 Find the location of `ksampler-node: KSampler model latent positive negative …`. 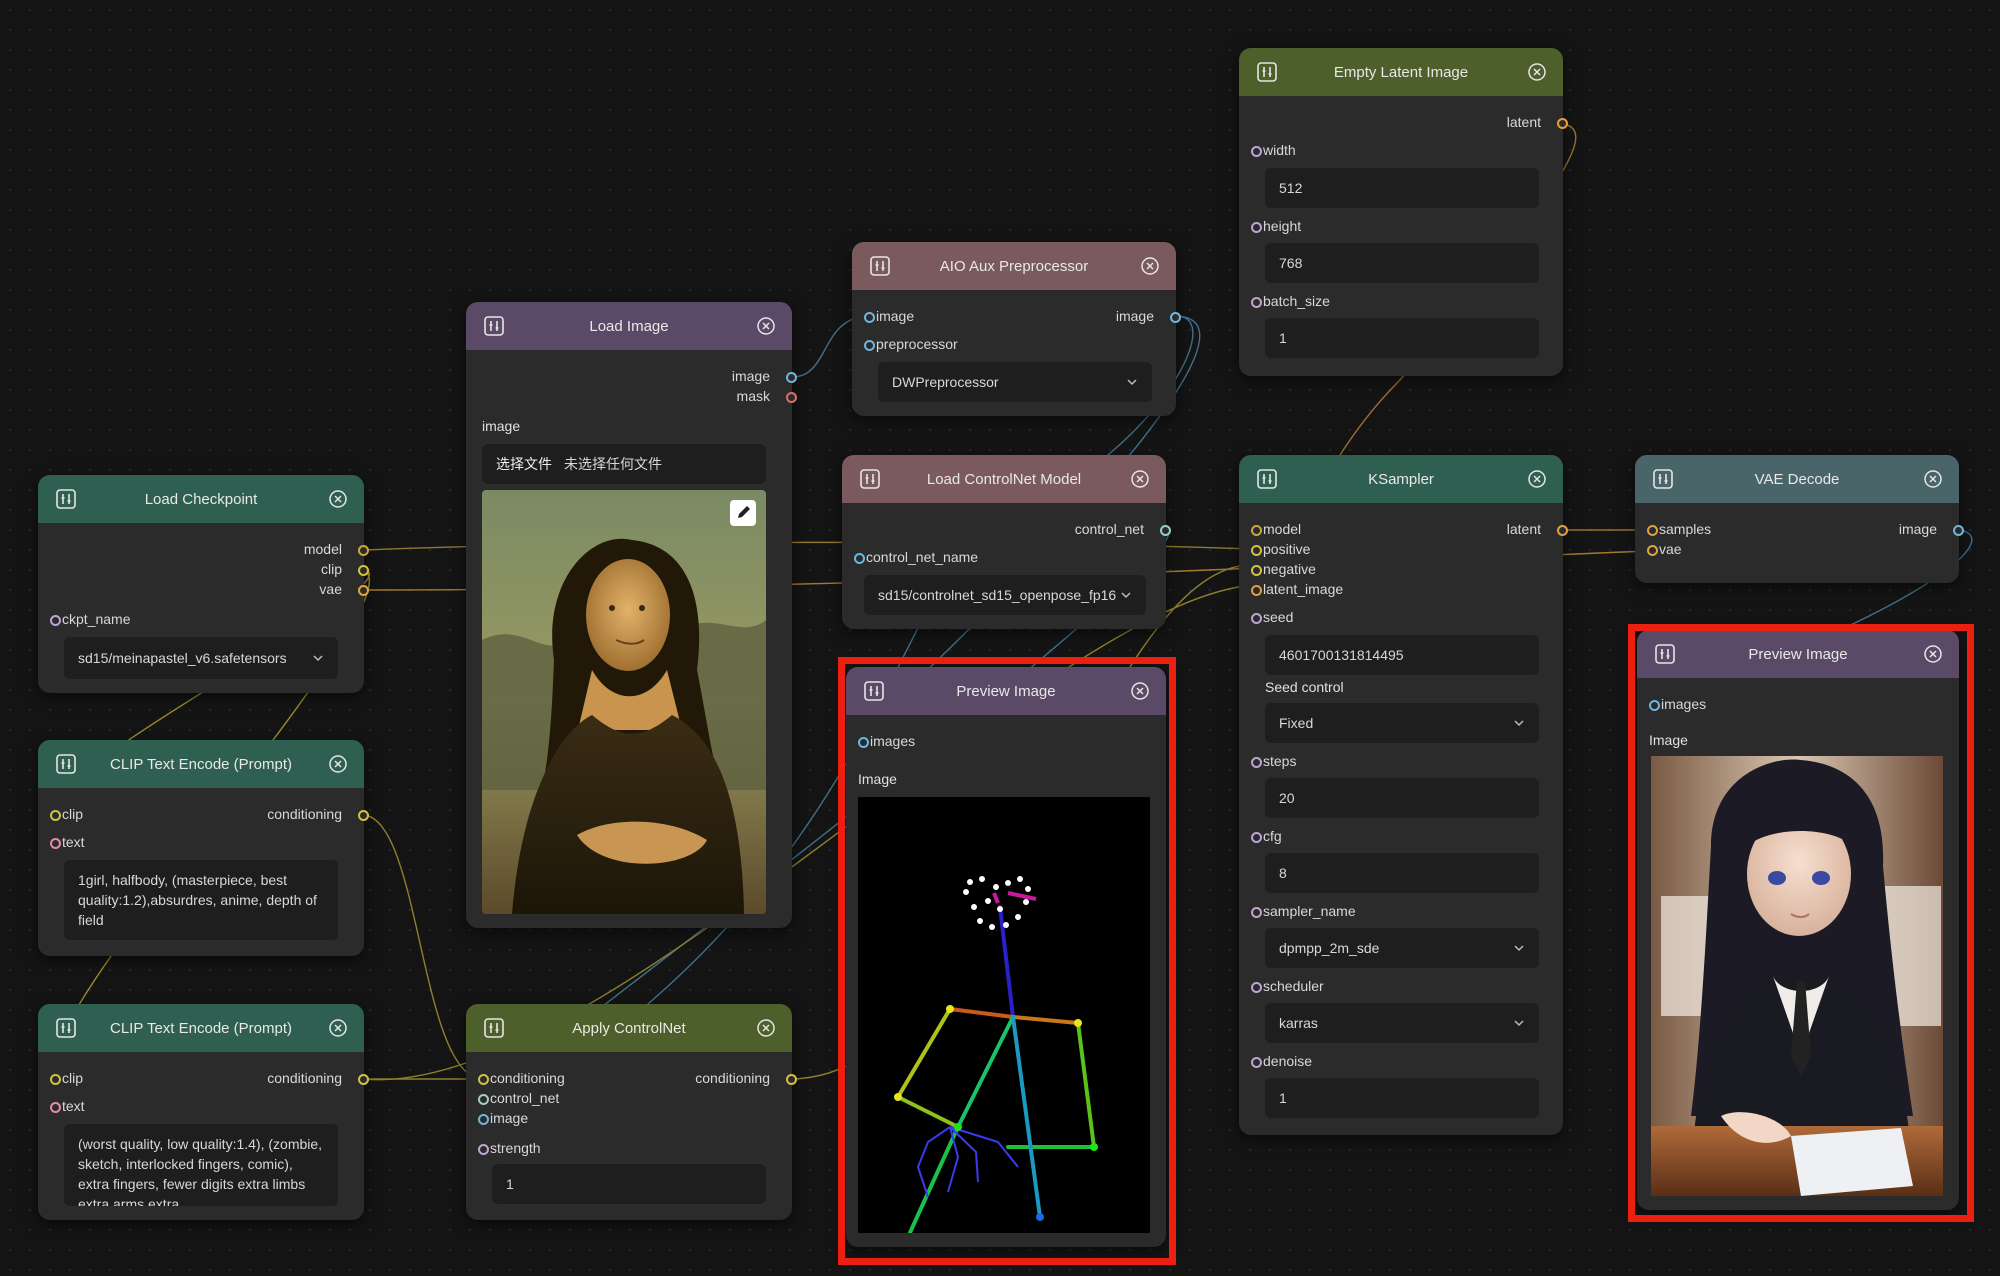

ksampler-node: KSampler model latent positive negative … is located at coordinates (1403, 795).